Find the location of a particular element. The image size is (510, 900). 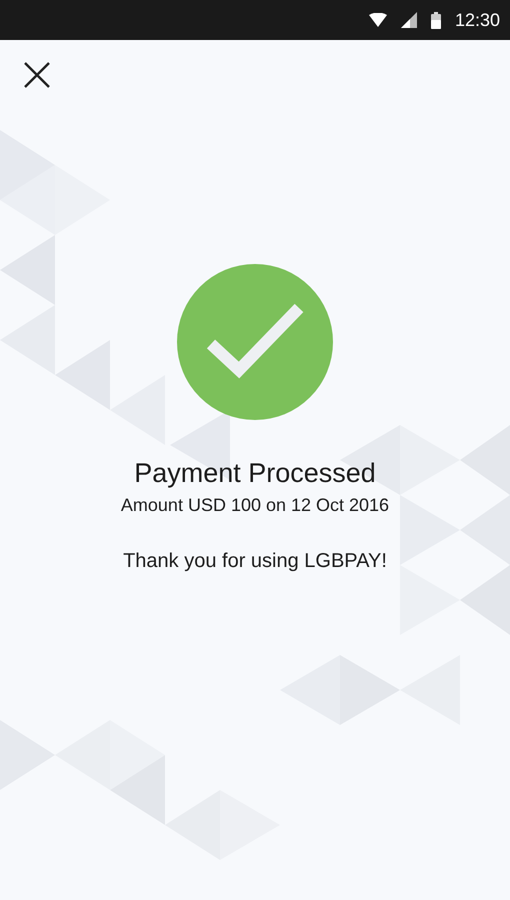

signal-icon is located at coordinates (408, 20).